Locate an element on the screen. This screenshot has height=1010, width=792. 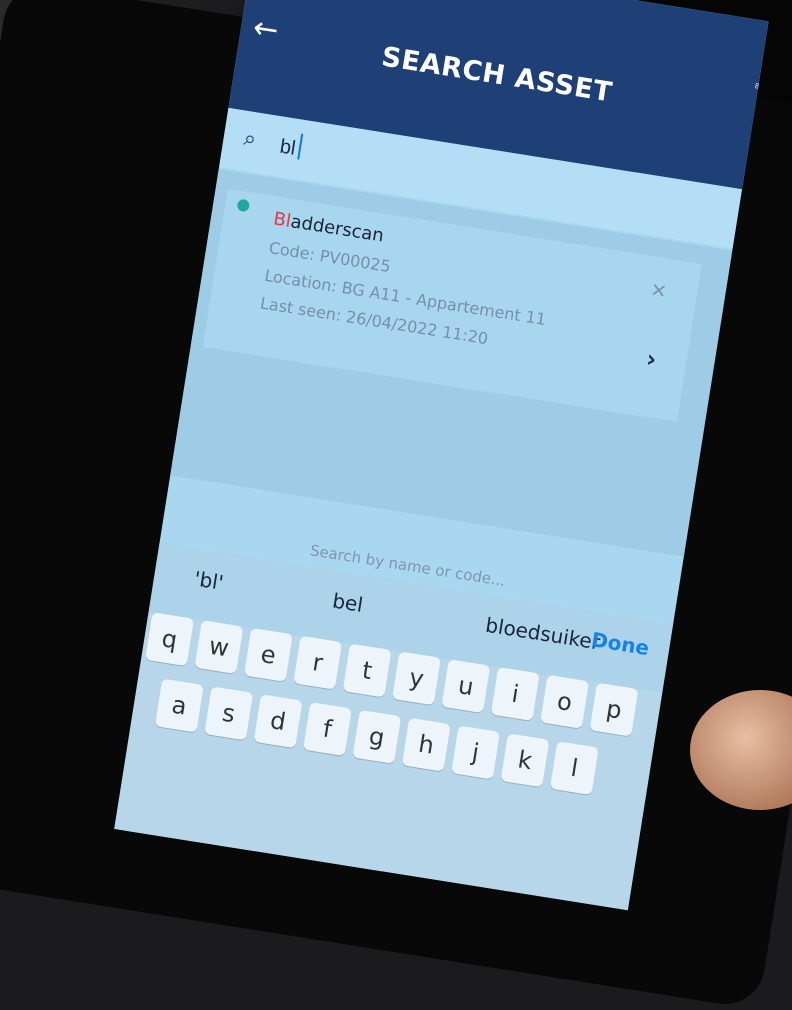
key-t: t is located at coordinates (367, 670).